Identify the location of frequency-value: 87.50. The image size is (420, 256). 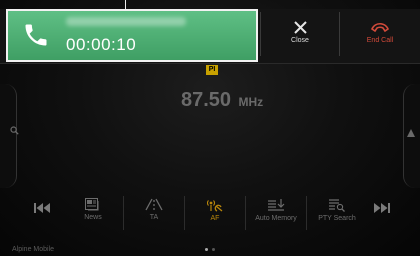
(206, 100).